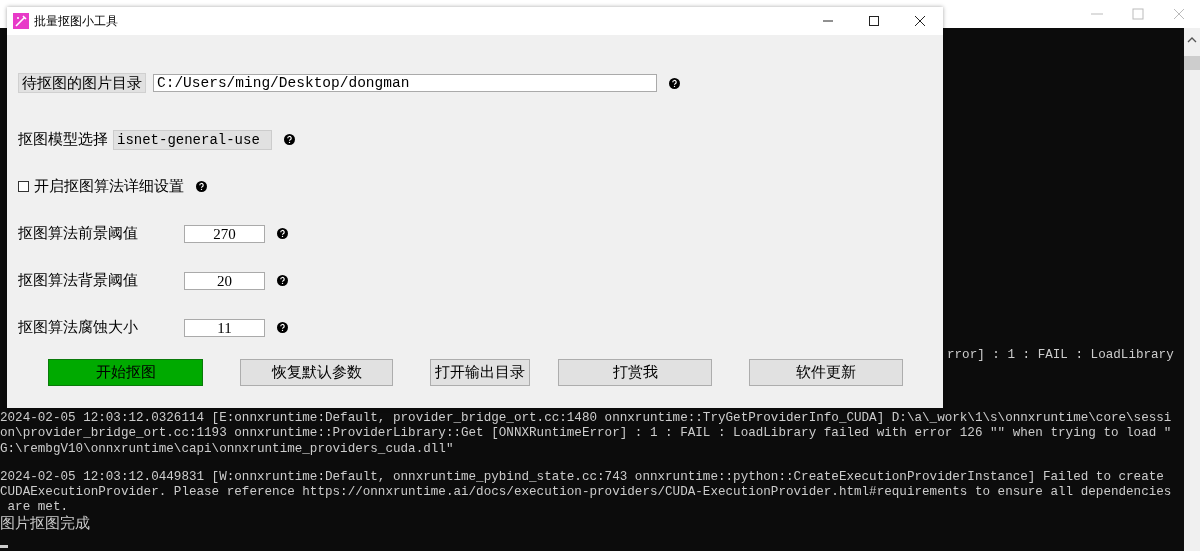 This screenshot has height=551, width=1200. What do you see at coordinates (82, 83) in the screenshot?
I see `folder-button: 待抠图的图片目录` at bounding box center [82, 83].